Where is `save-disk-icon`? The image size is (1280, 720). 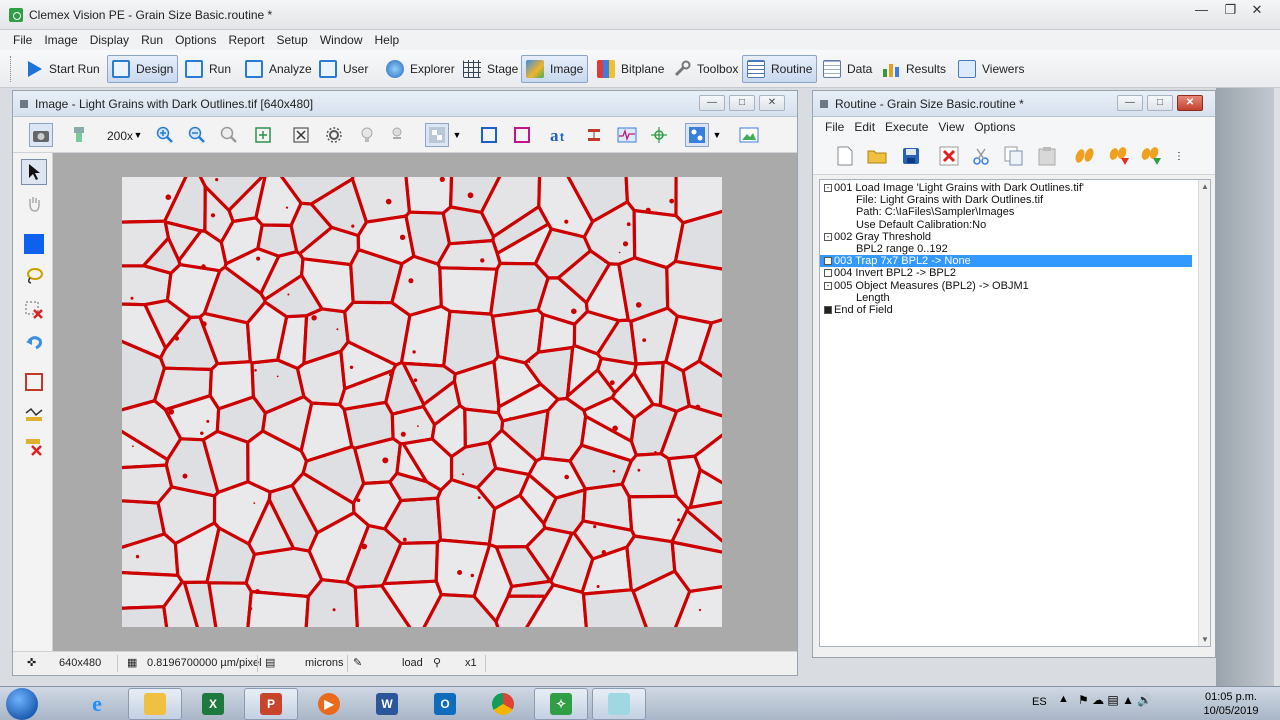 save-disk-icon is located at coordinates (911, 156).